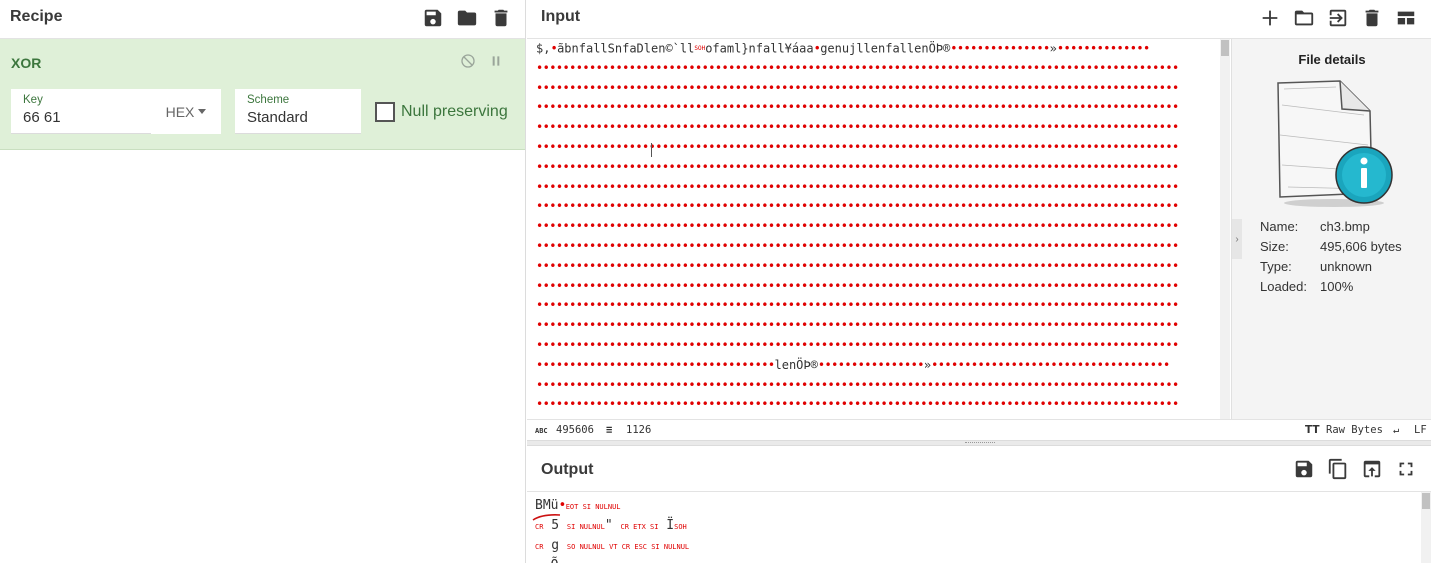 Image resolution: width=1431 pixels, height=563 pixels. What do you see at coordinates (81, 111) in the screenshot?
I see `key-field: Key 66 61` at bounding box center [81, 111].